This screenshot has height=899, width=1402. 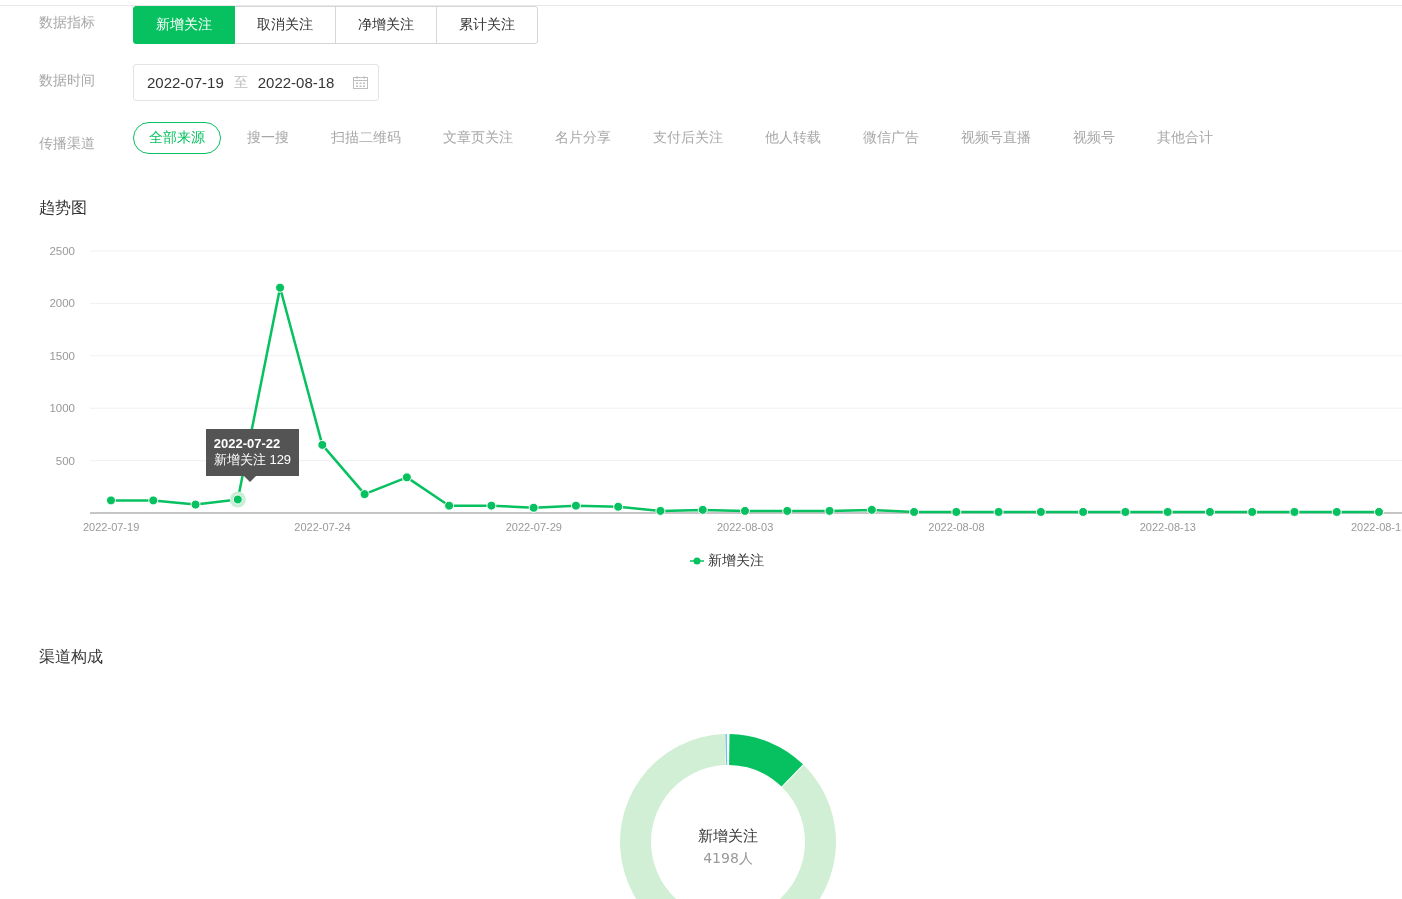 What do you see at coordinates (67, 143) in the screenshot?
I see `filter-label: 传播渠道` at bounding box center [67, 143].